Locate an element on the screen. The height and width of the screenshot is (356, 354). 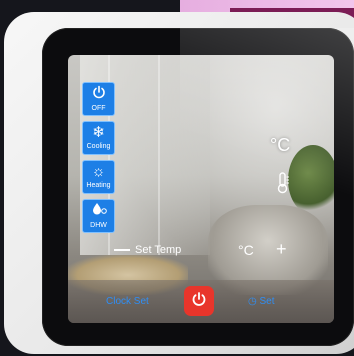
background-window-frame is located at coordinates (159, 155).